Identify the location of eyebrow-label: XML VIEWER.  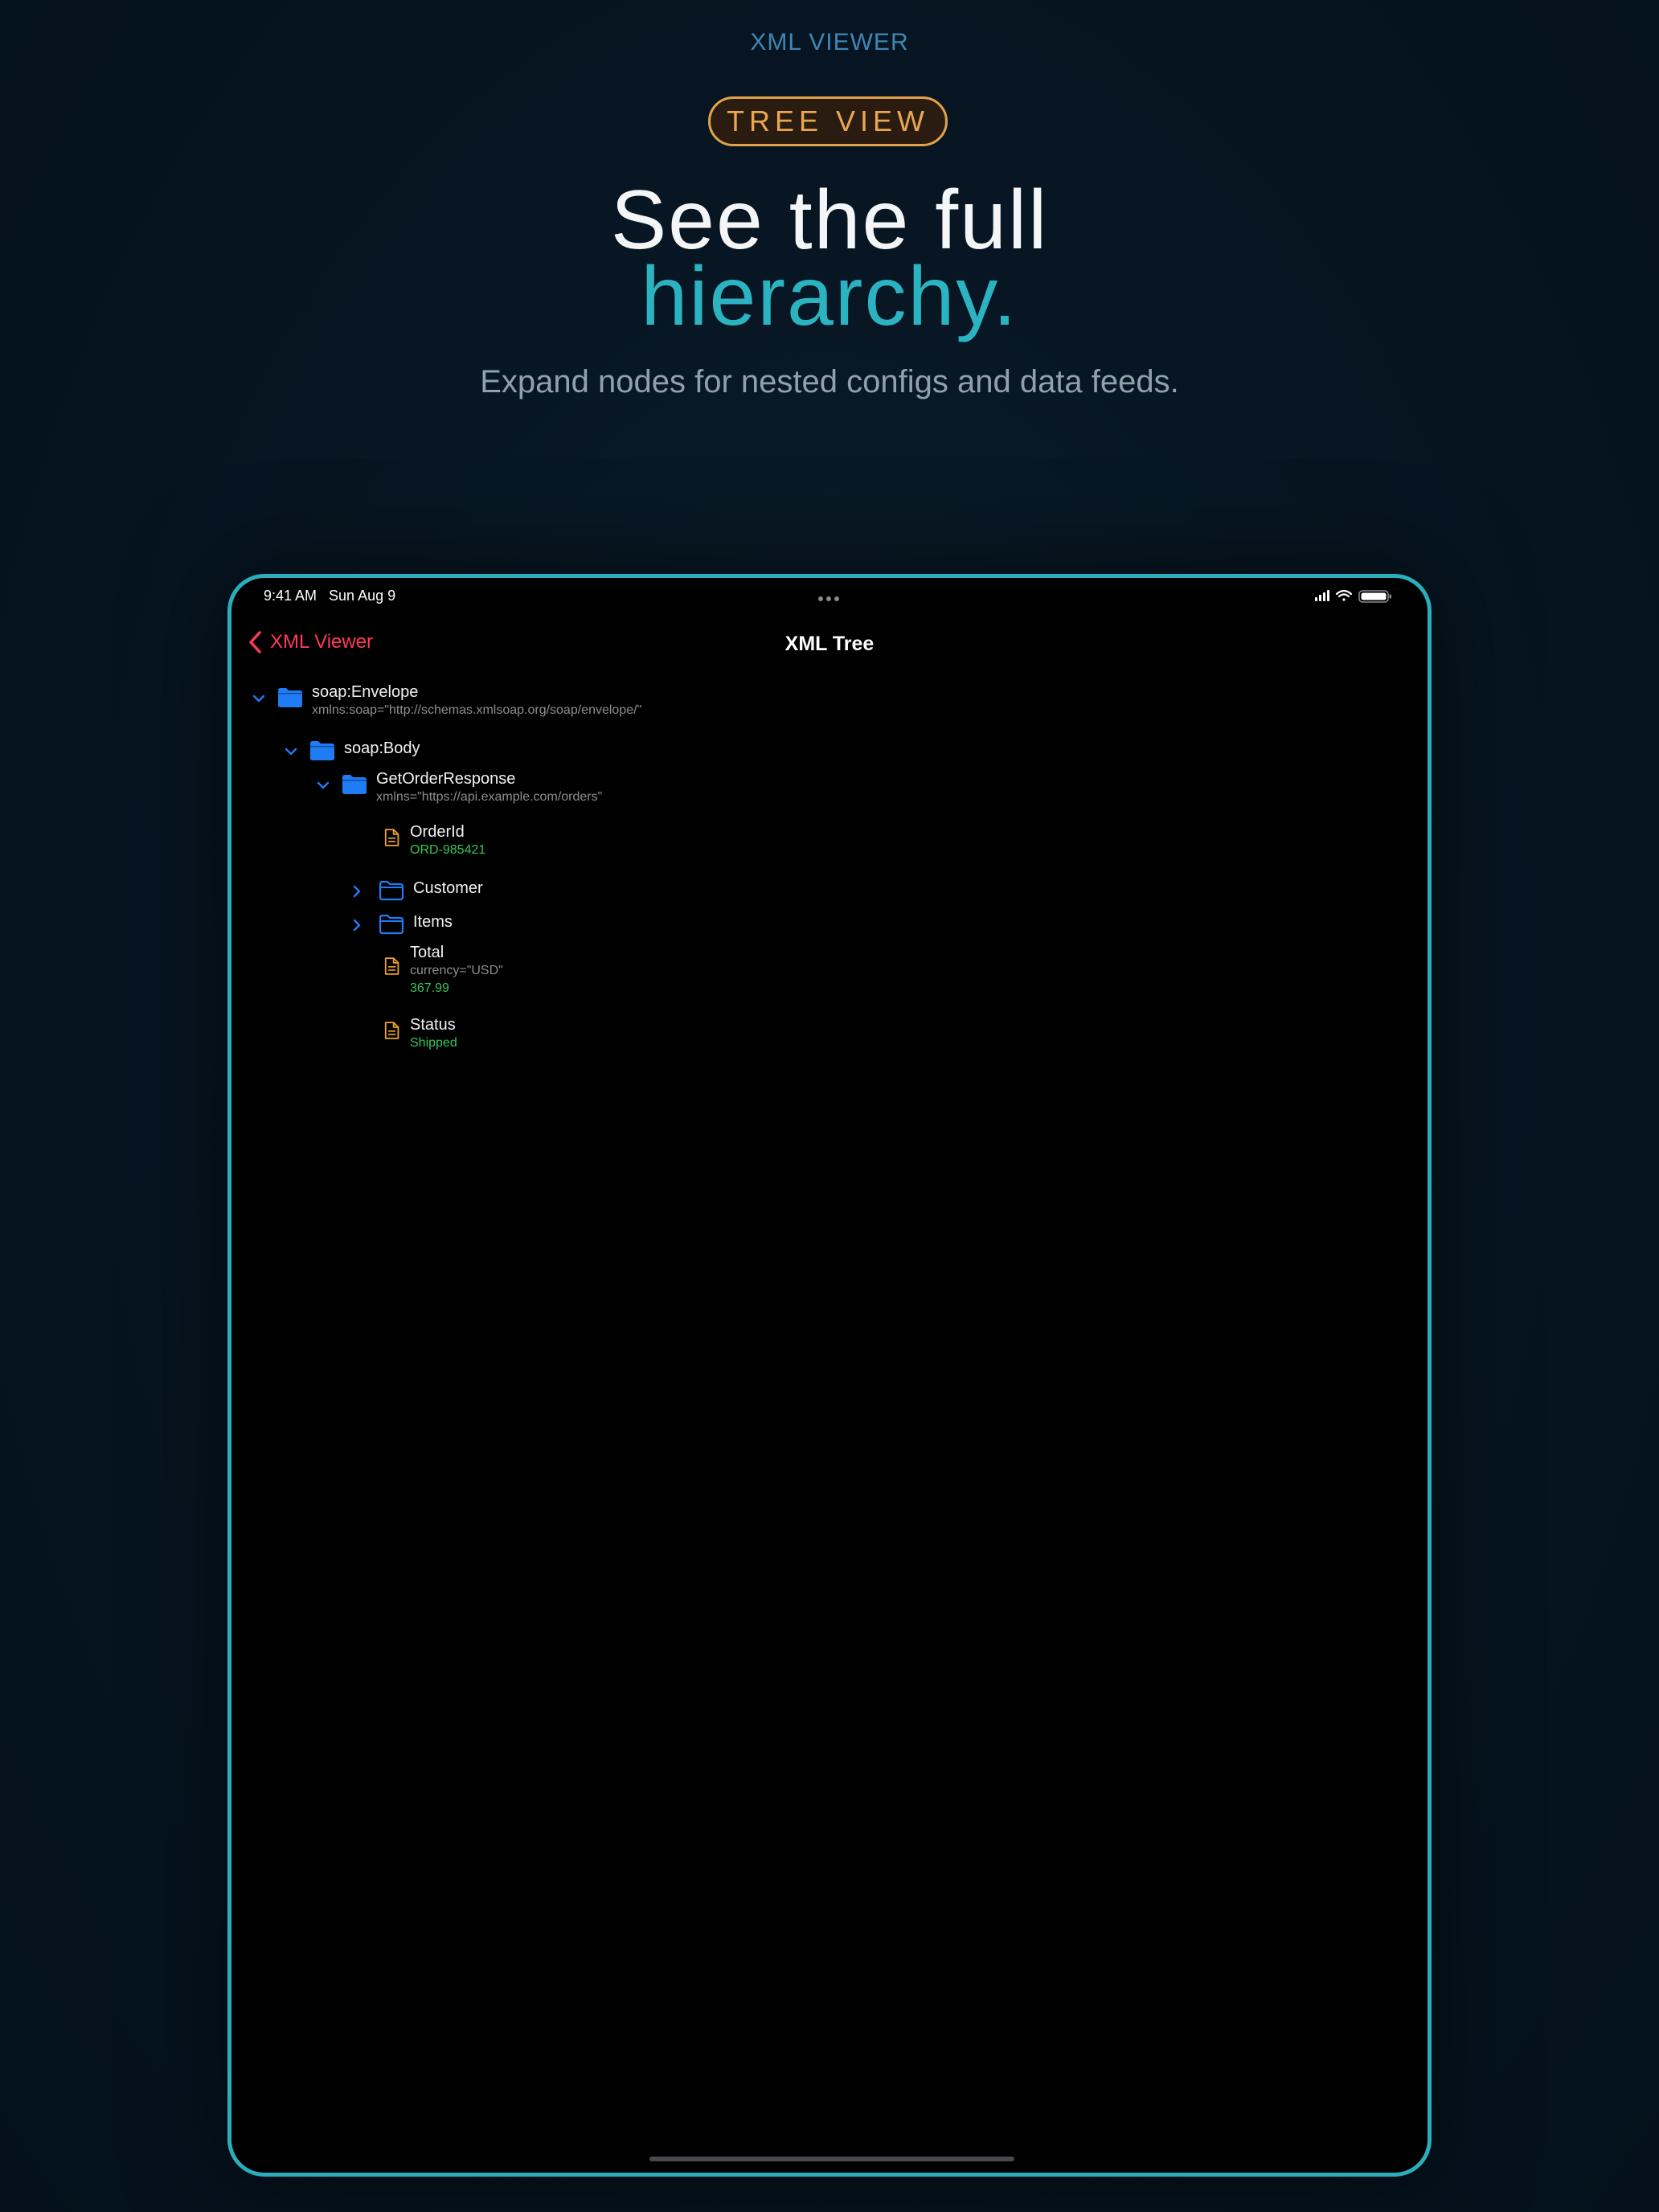
(829, 42).